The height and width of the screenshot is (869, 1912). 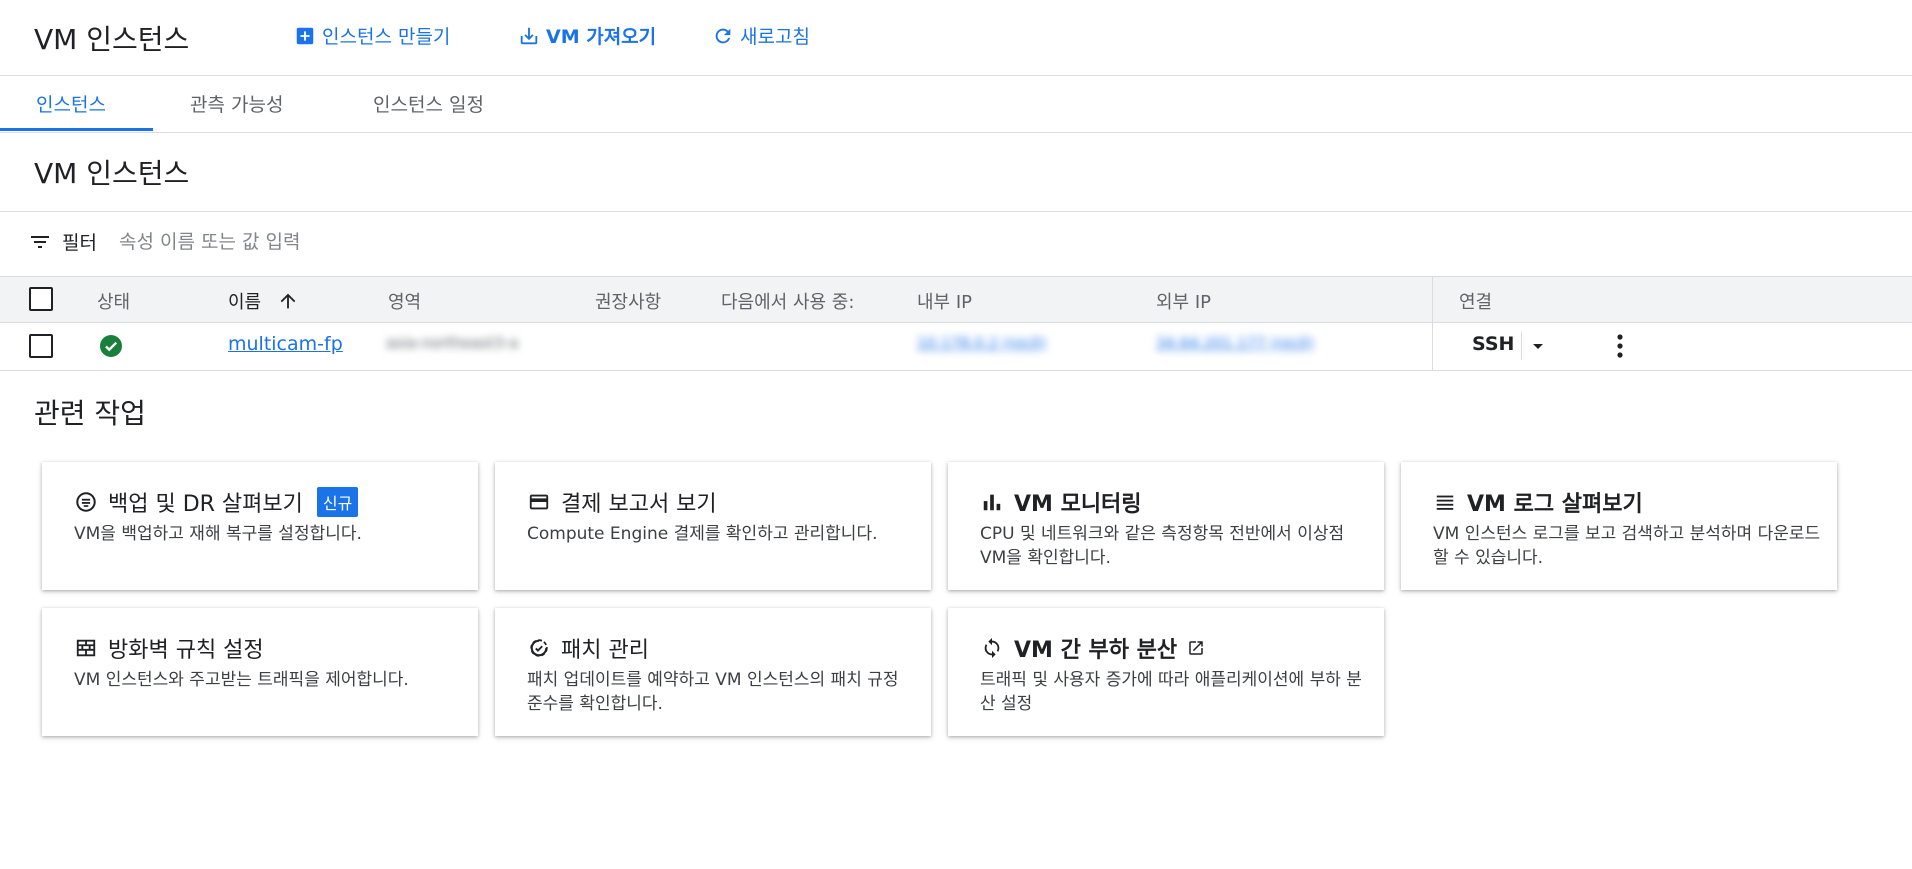 I want to click on filter-input, so click(x=318, y=241).